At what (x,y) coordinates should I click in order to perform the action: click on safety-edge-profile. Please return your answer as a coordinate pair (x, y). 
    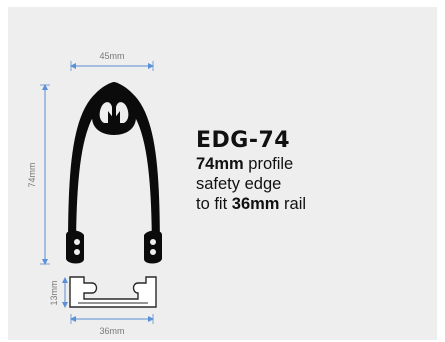
    Looking at the image, I should click on (114, 173).